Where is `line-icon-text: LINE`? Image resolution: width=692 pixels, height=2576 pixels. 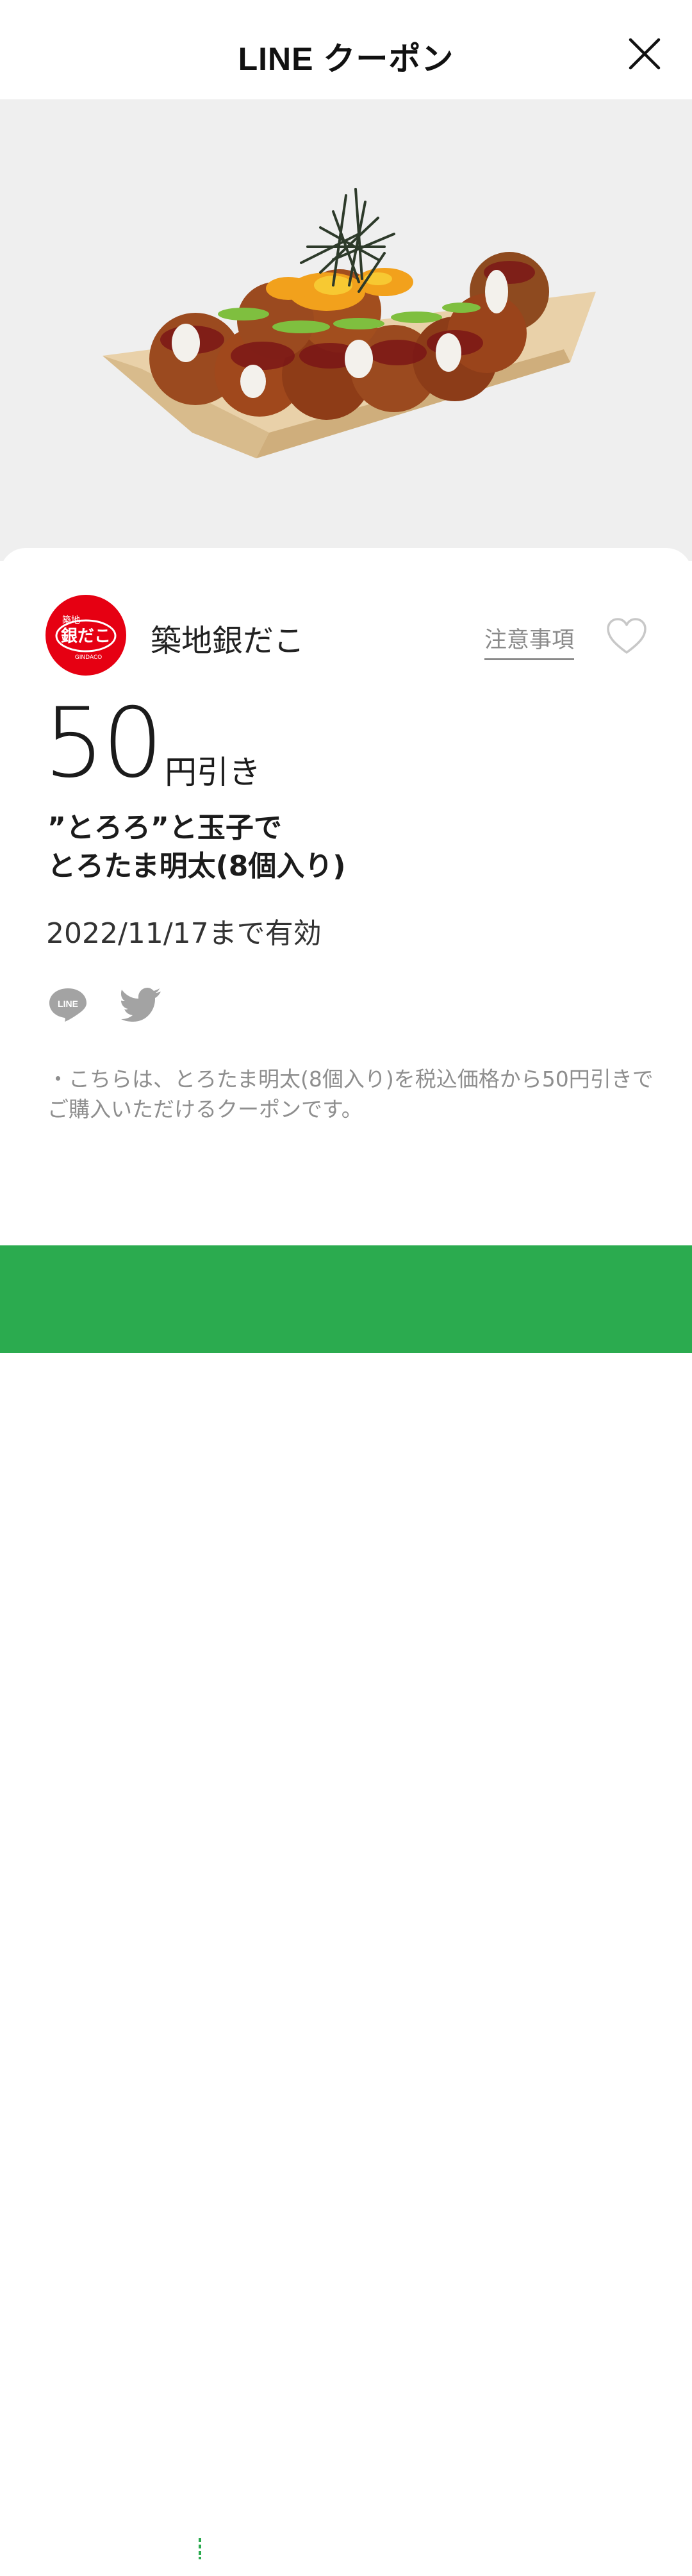 line-icon-text: LINE is located at coordinates (68, 1004).